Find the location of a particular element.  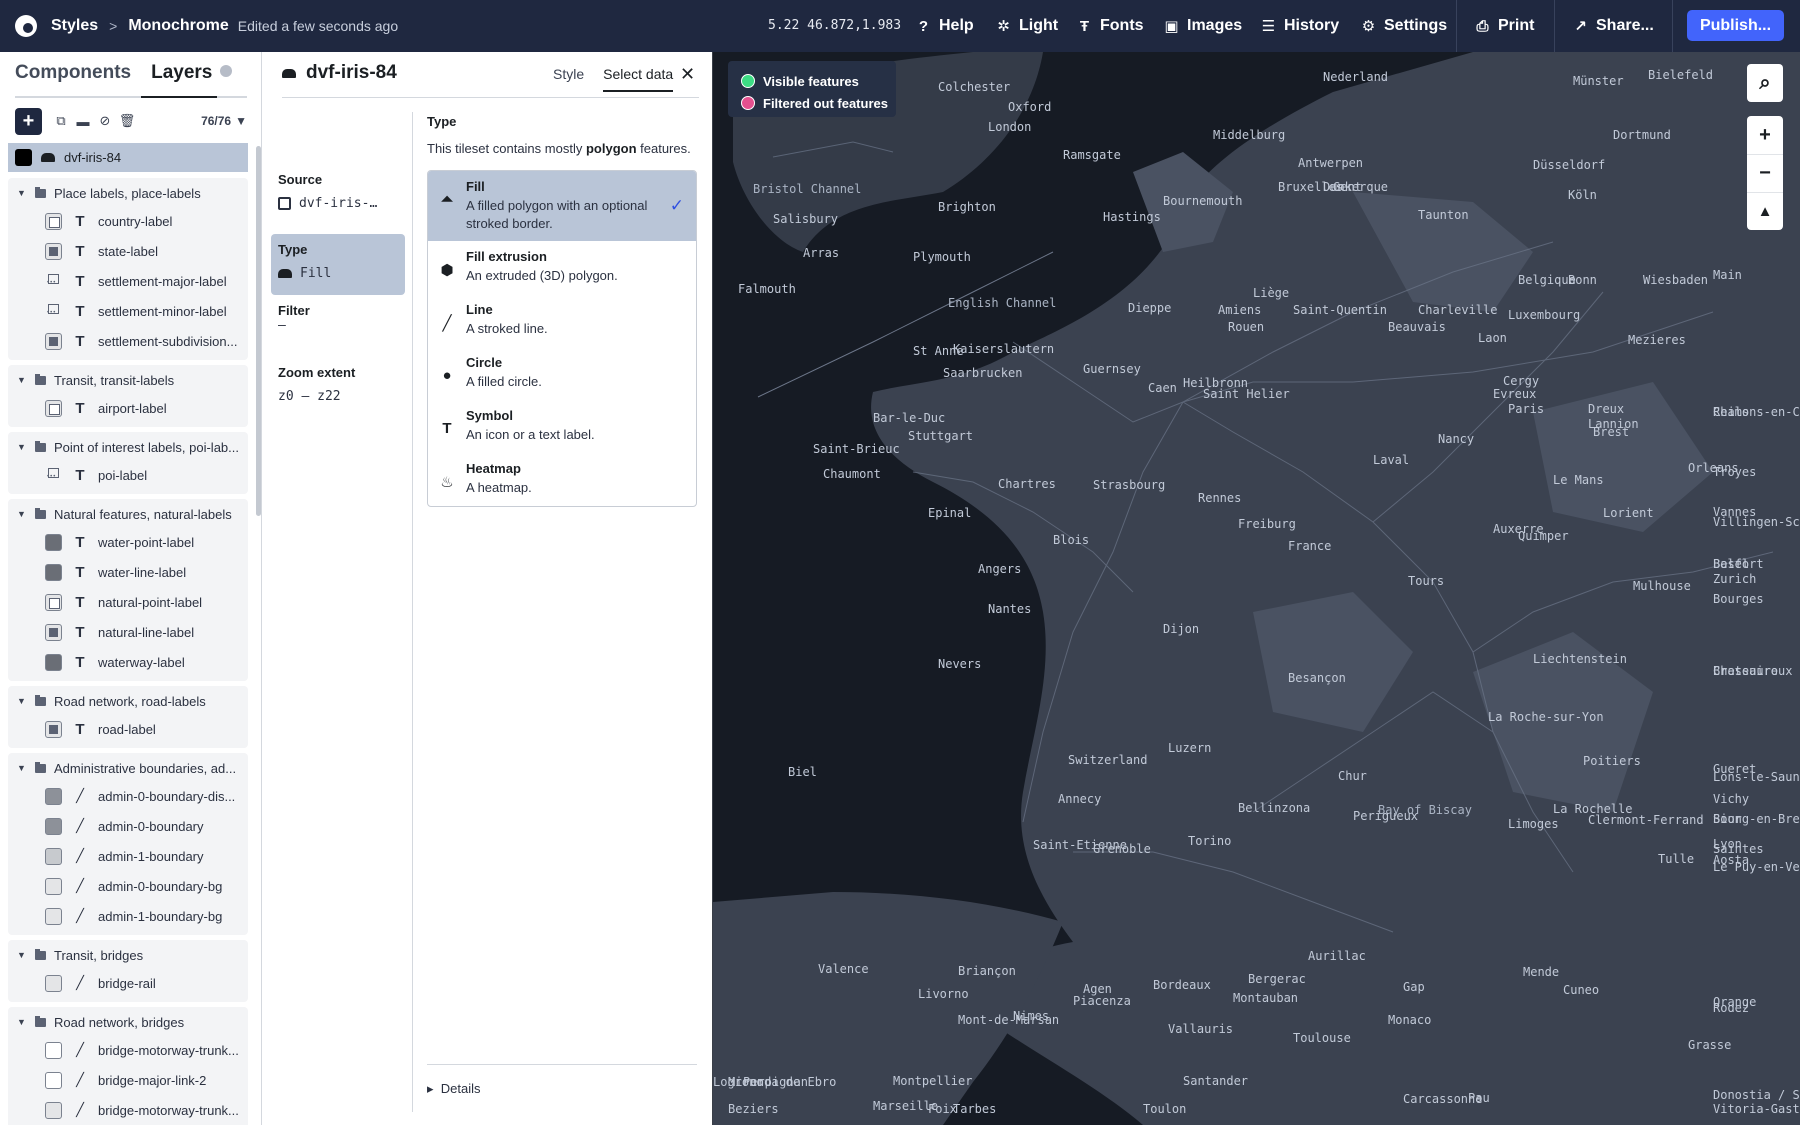

close-icon: ✕ is located at coordinates (687, 74).